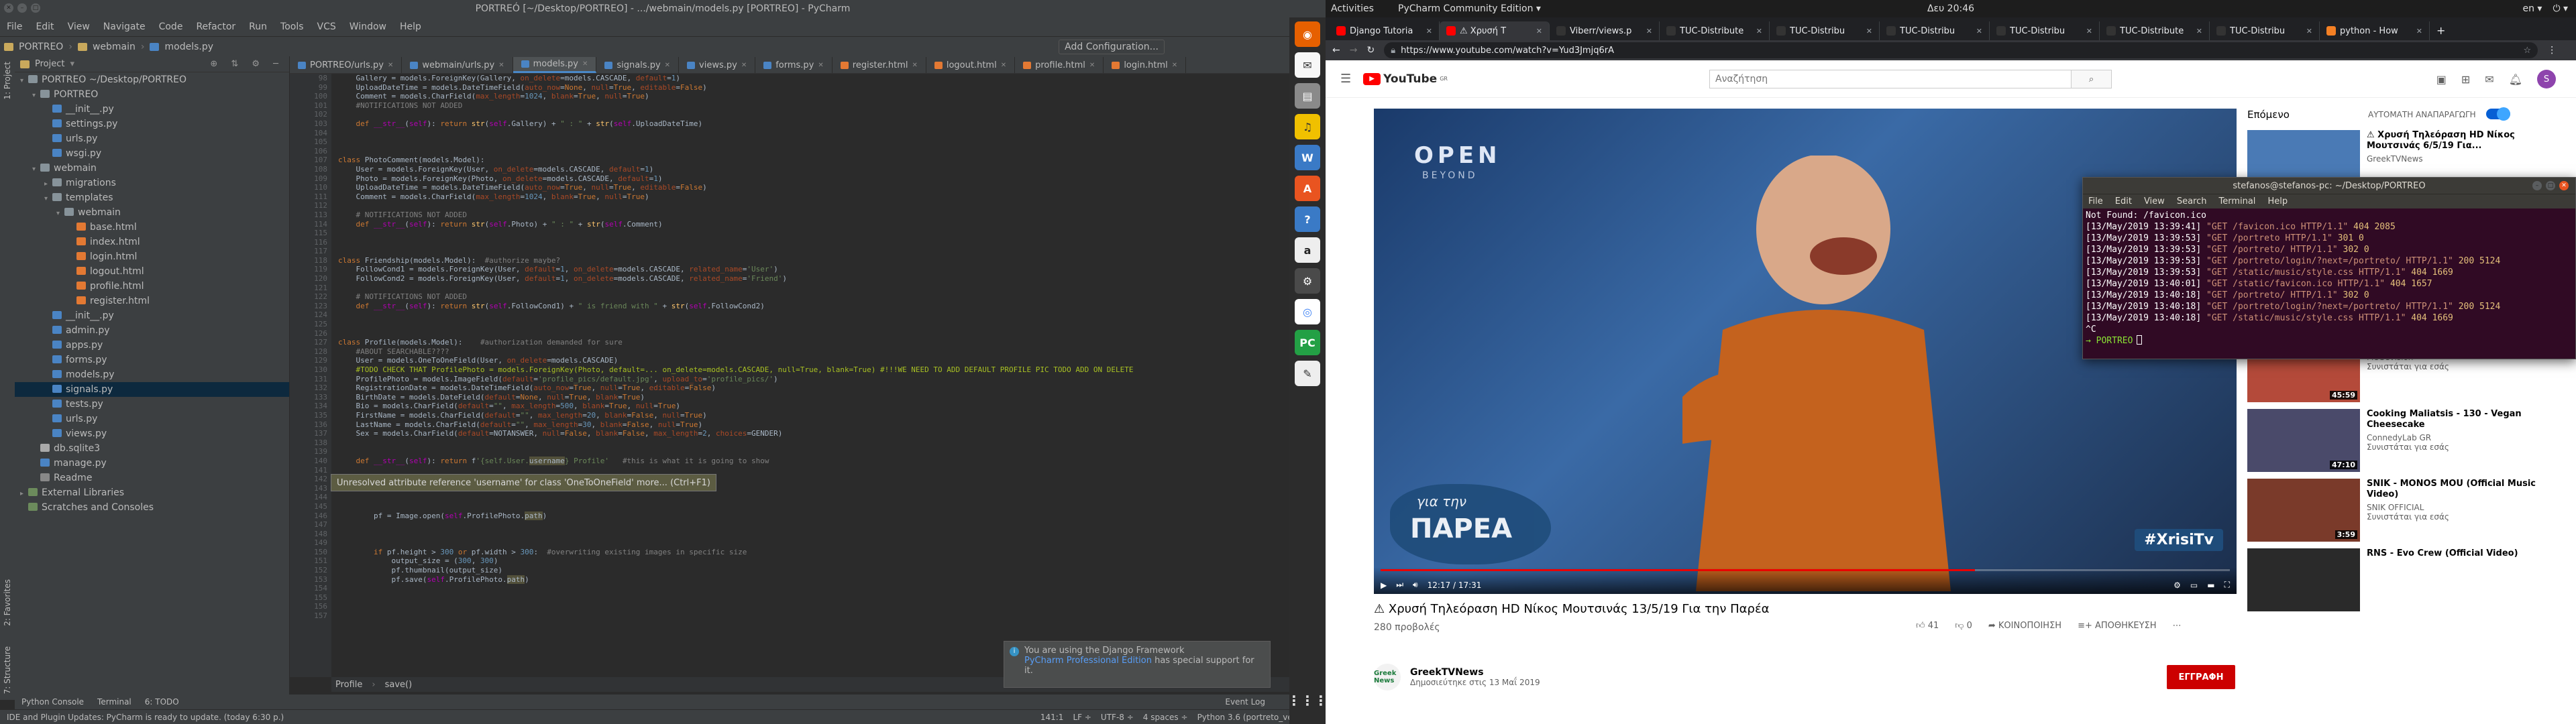  What do you see at coordinates (152, 330) in the screenshot?
I see `tree-item: admin.py` at bounding box center [152, 330].